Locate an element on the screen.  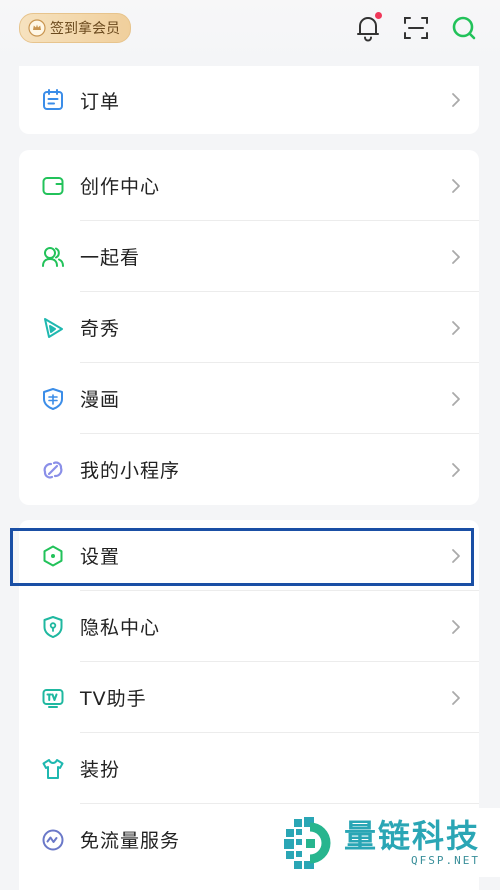
menu-item-label: 装扮 is located at coordinates (100, 770).